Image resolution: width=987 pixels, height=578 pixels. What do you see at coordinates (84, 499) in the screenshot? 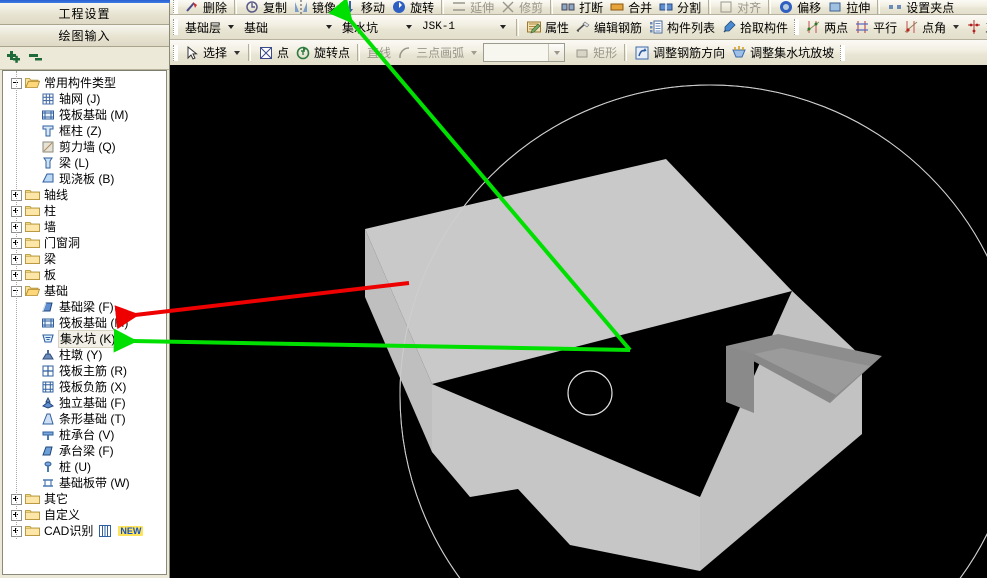
I see `tree-item-26: 其它` at bounding box center [84, 499].